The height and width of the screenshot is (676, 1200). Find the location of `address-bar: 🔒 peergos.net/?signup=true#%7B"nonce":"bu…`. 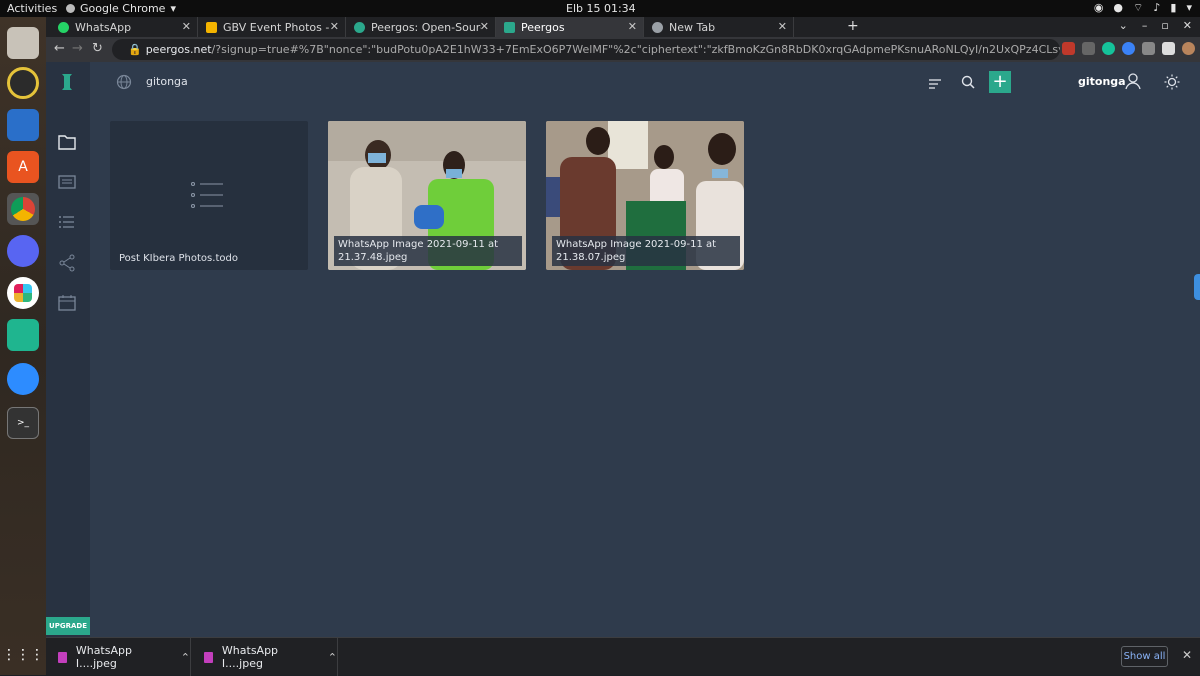

address-bar: 🔒 peergos.net/?signup=true#%7B"nonce":"bu… is located at coordinates (586, 49).